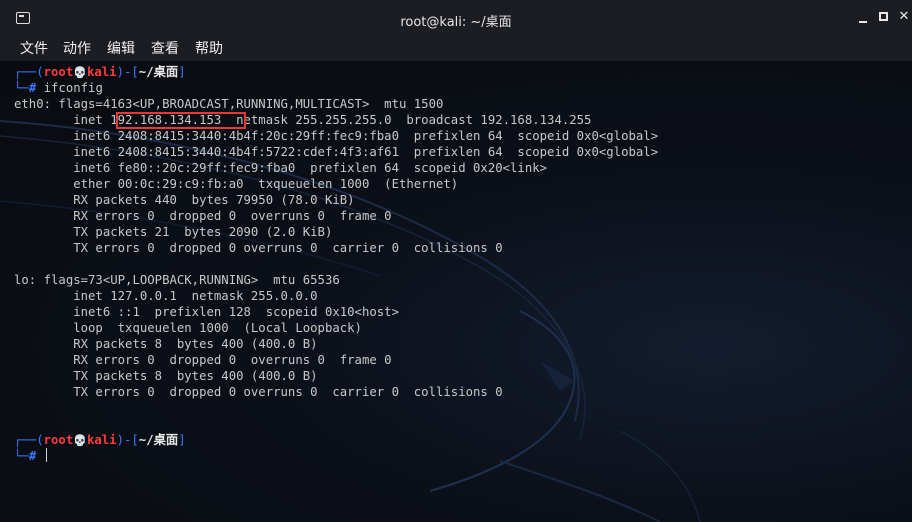  What do you see at coordinates (184, 200) in the screenshot?
I see `output-line: RX packets 440 bytes 79950 (78.0 KiB)` at bounding box center [184, 200].